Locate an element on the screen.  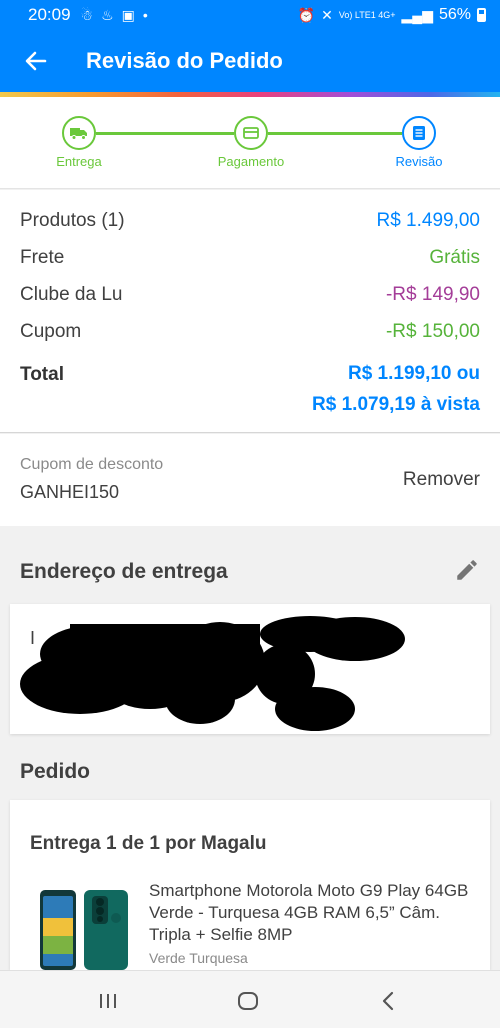
coupon-label: Cupom is located at coordinates (51, 331).